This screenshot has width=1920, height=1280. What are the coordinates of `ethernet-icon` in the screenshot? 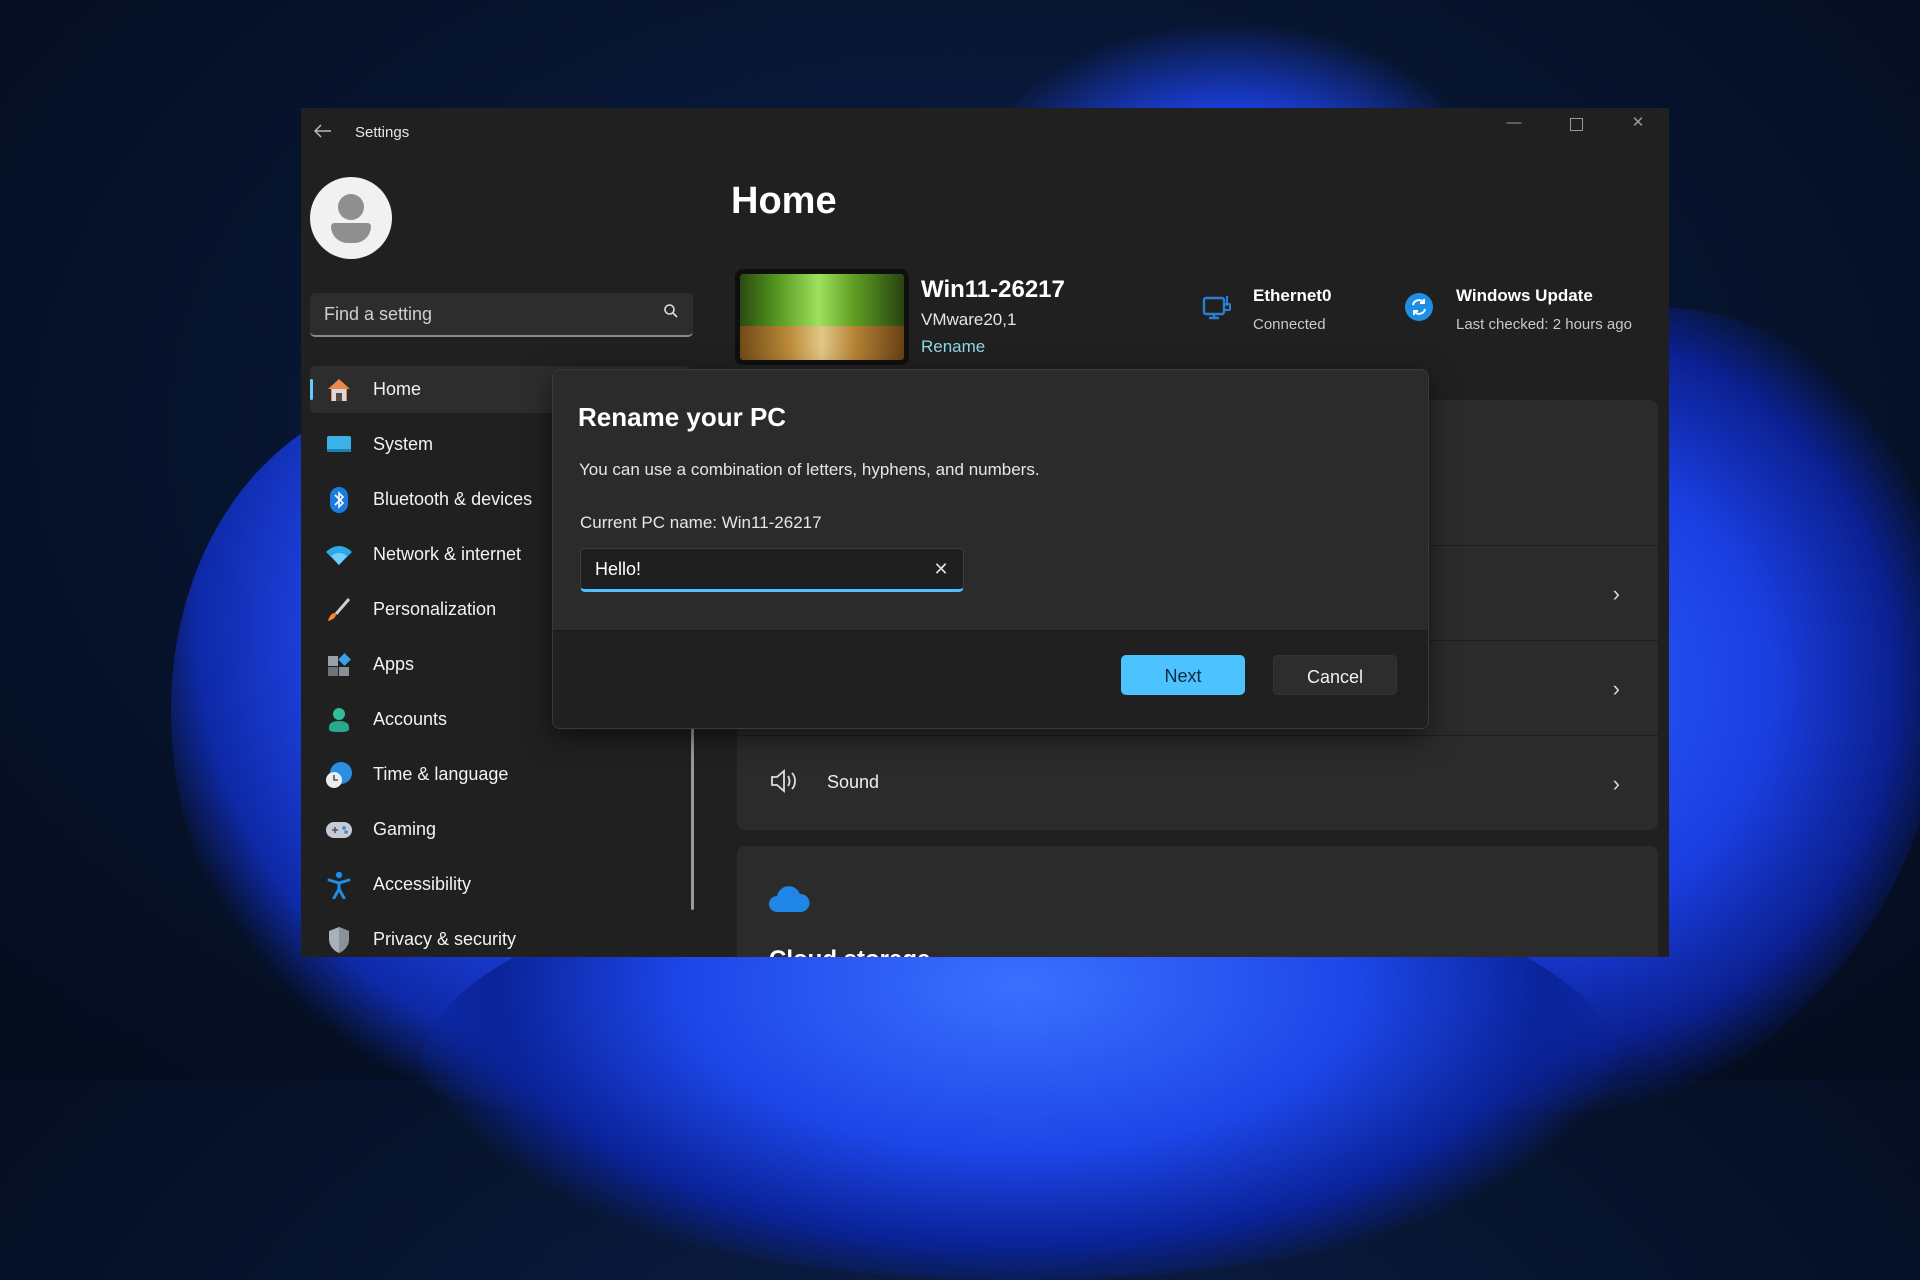 It's located at (1219, 310).